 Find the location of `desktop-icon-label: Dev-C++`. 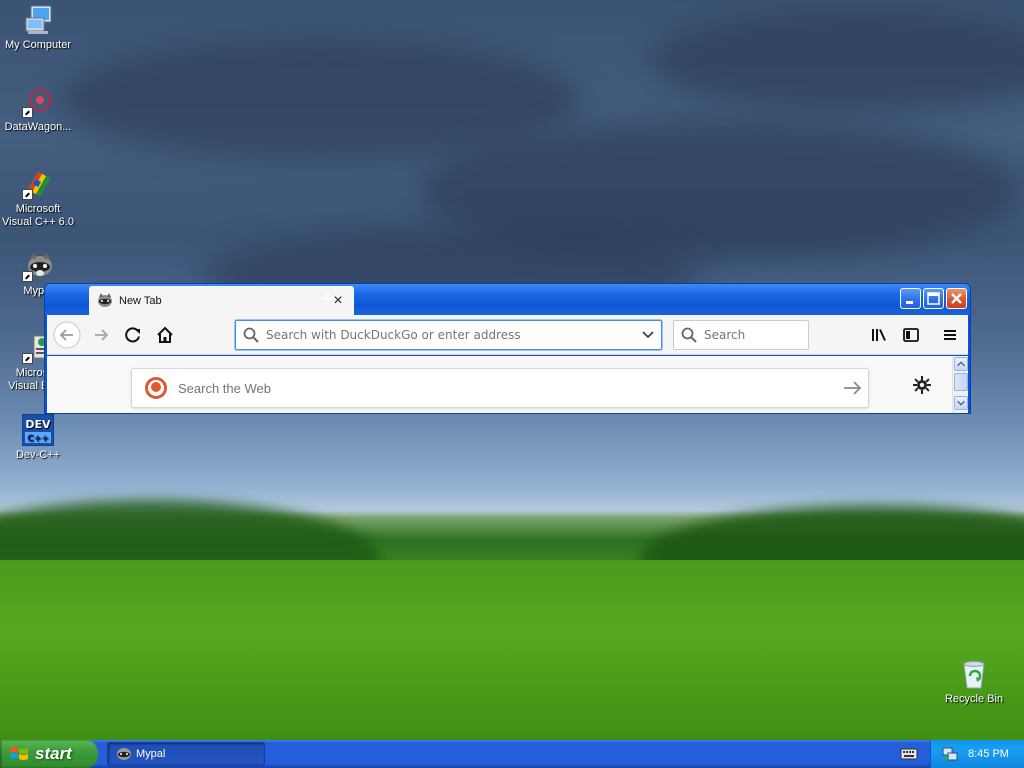

desktop-icon-label: Dev-C++ is located at coordinates (38, 455).